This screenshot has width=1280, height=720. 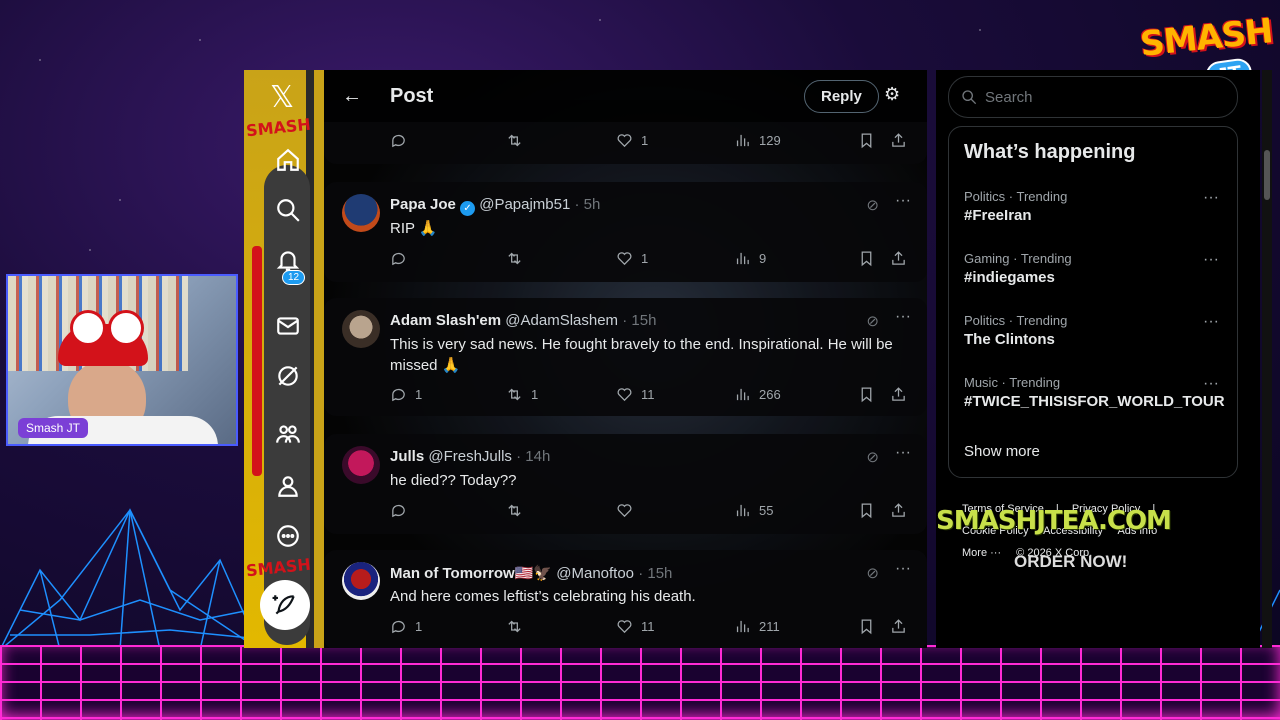 What do you see at coordinates (522, 394) in the screenshot?
I see `retweet-action: 1` at bounding box center [522, 394].